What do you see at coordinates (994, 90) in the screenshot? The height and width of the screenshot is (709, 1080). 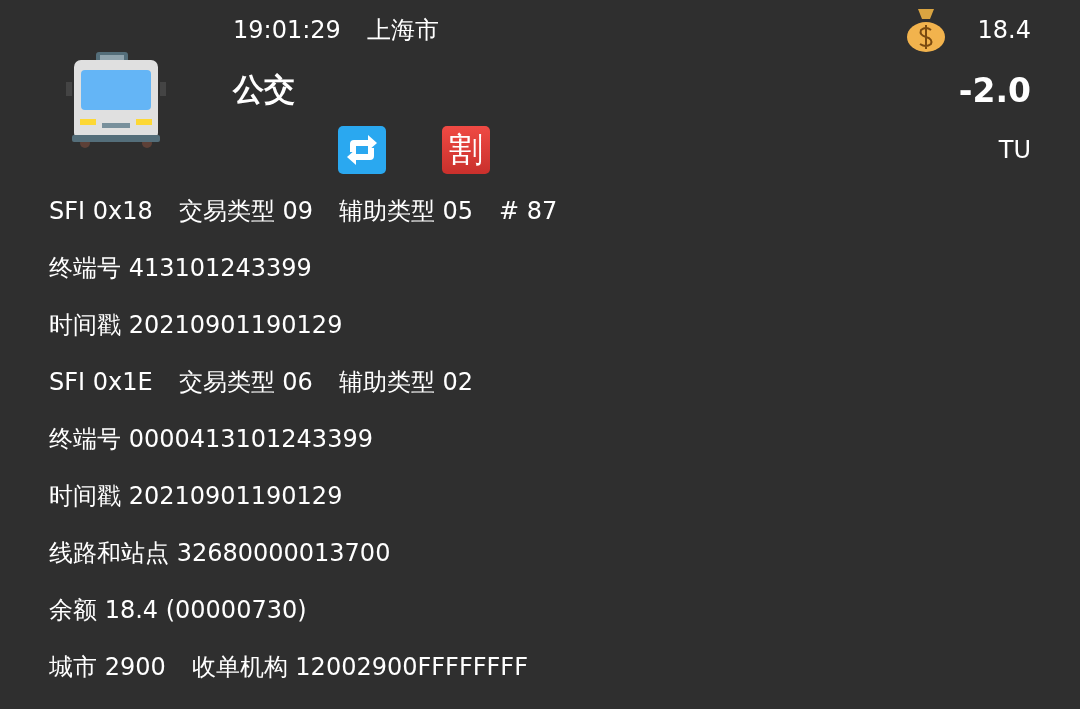 I see `amount-text: -2.0` at bounding box center [994, 90].